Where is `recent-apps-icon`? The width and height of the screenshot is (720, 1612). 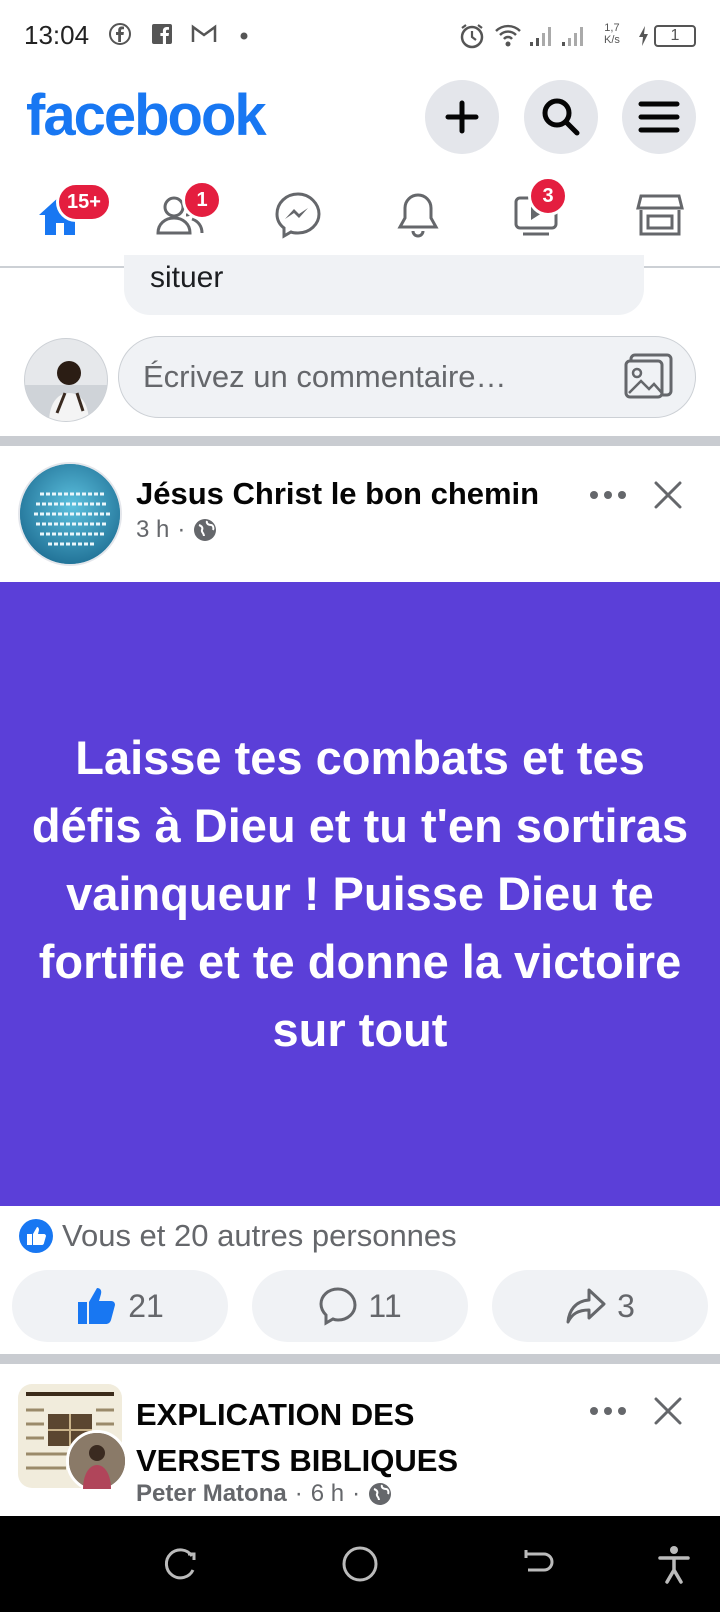 recent-apps-icon is located at coordinates (180, 1564).